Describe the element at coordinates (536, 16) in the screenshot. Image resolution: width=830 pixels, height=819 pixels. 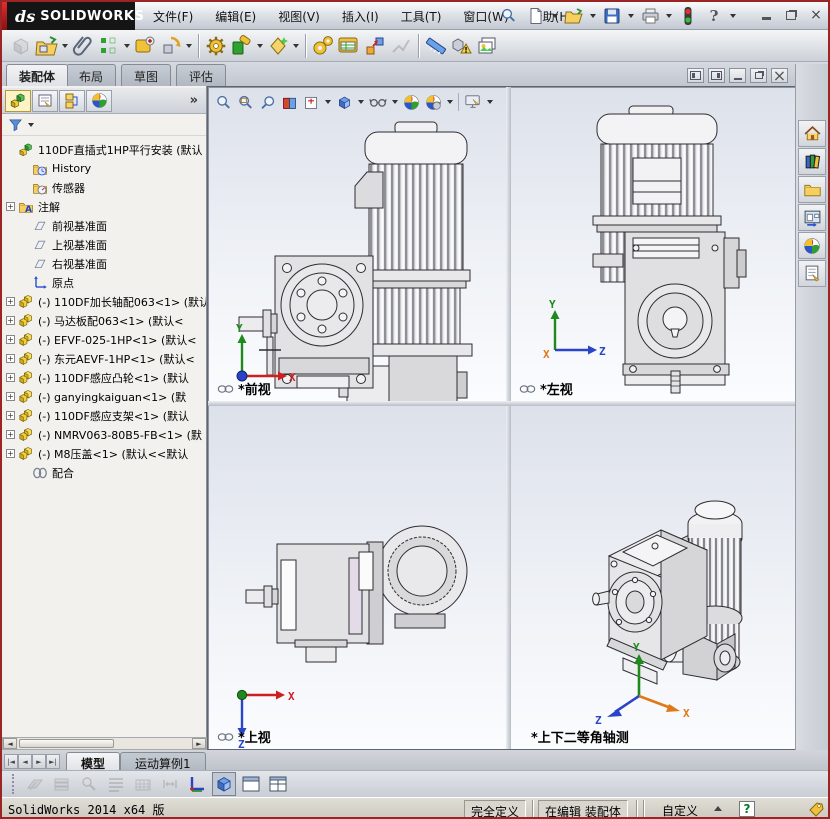
I see `new-document-icon` at that location.